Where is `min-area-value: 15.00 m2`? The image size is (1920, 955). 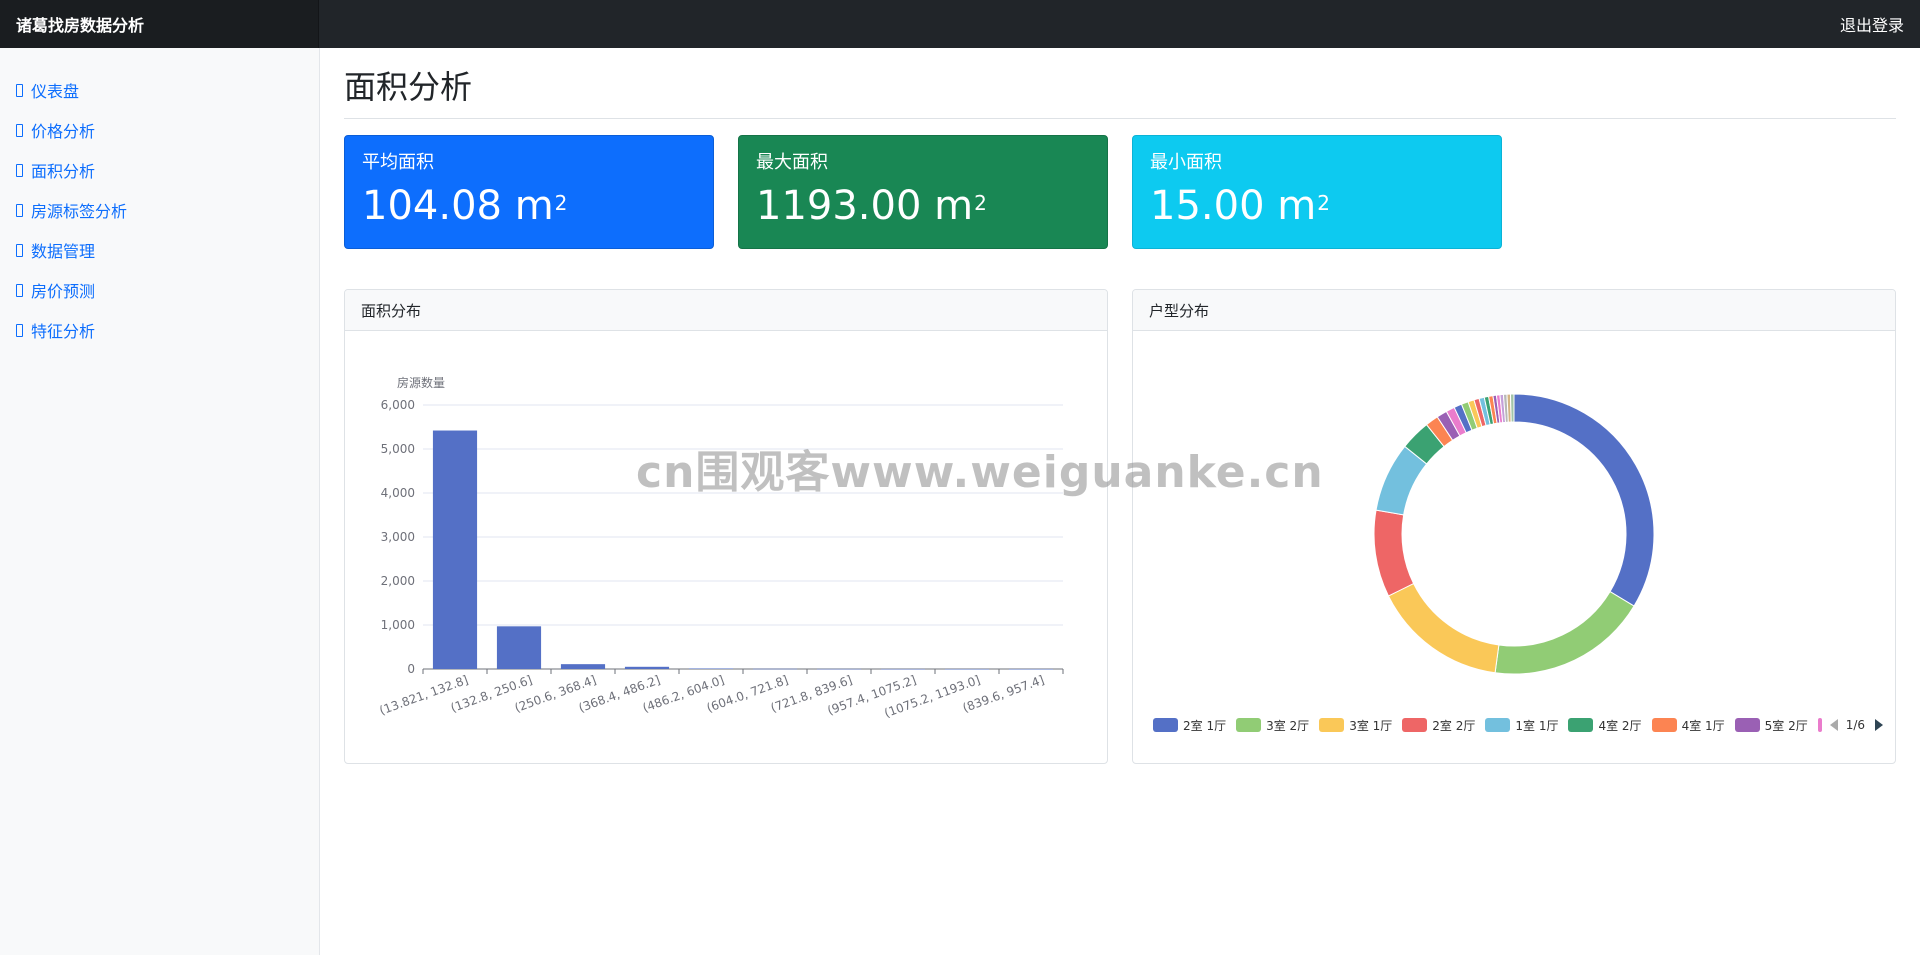 min-area-value: 15.00 m2 is located at coordinates (1240, 206).